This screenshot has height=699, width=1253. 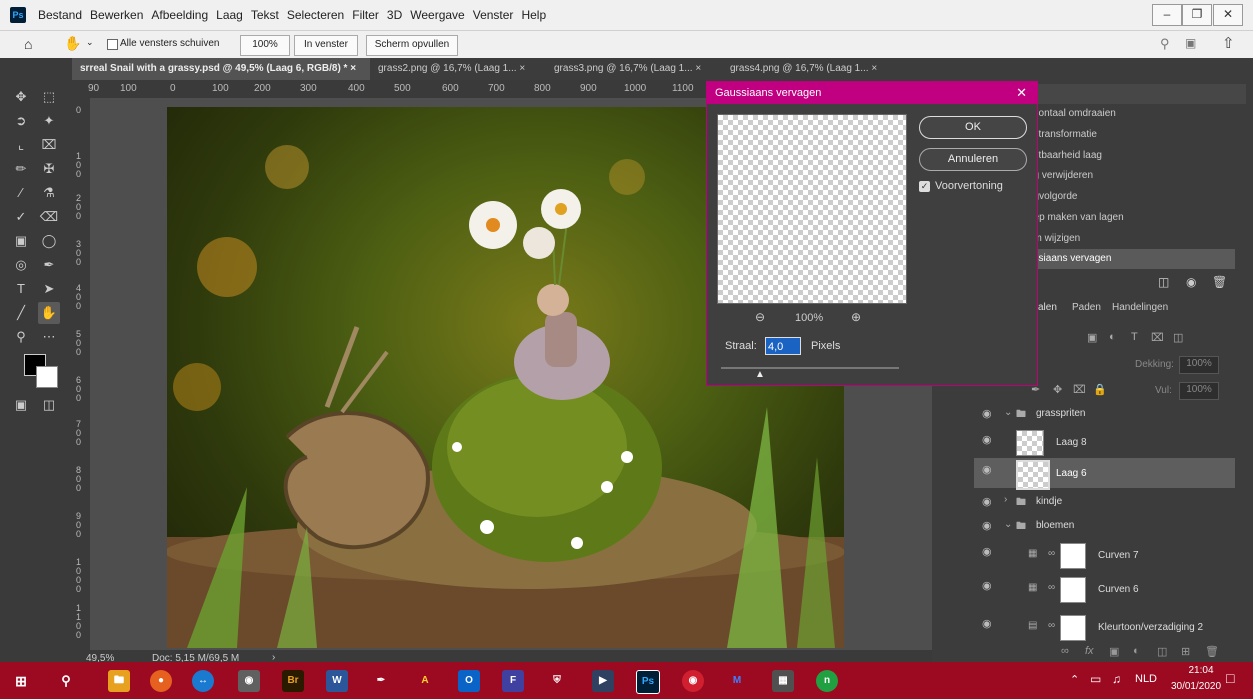 What do you see at coordinates (112, 44) in the screenshot?
I see `scroll-all-checkbox` at bounding box center [112, 44].